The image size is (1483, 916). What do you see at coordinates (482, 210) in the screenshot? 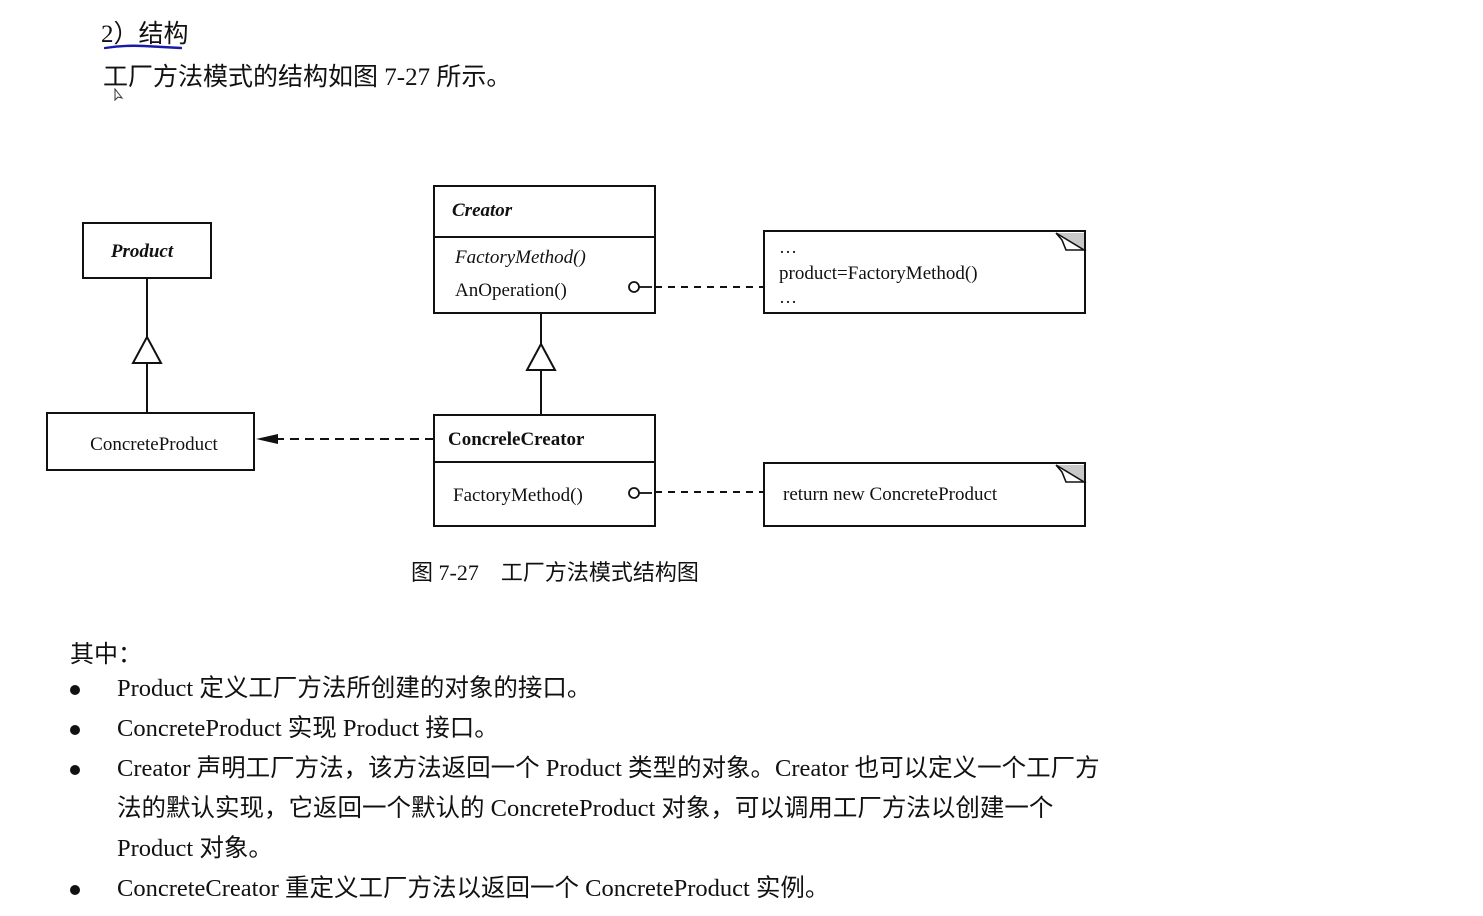
I see `class-creator-name: Creator` at bounding box center [482, 210].